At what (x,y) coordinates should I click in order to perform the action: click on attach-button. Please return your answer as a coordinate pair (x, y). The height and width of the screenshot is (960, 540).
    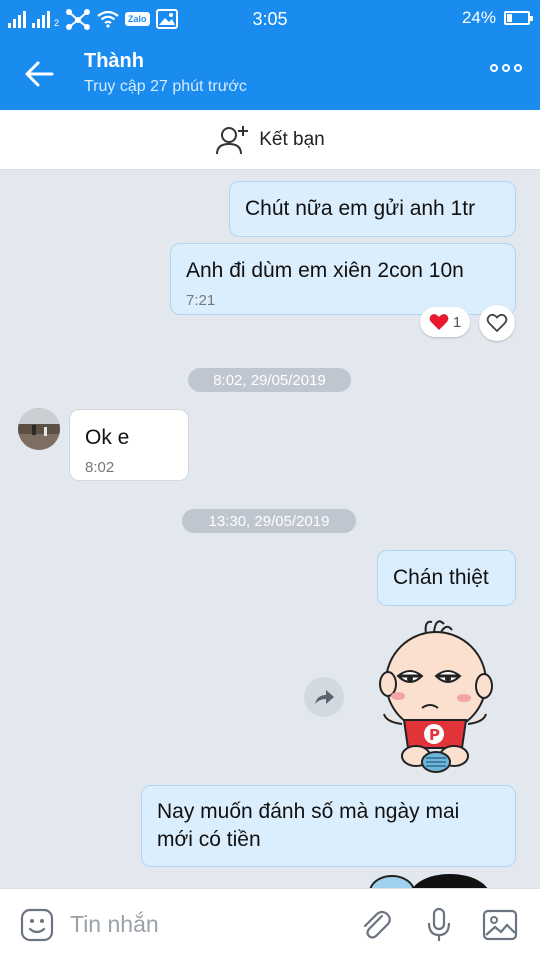
    Looking at the image, I should click on (376, 925).